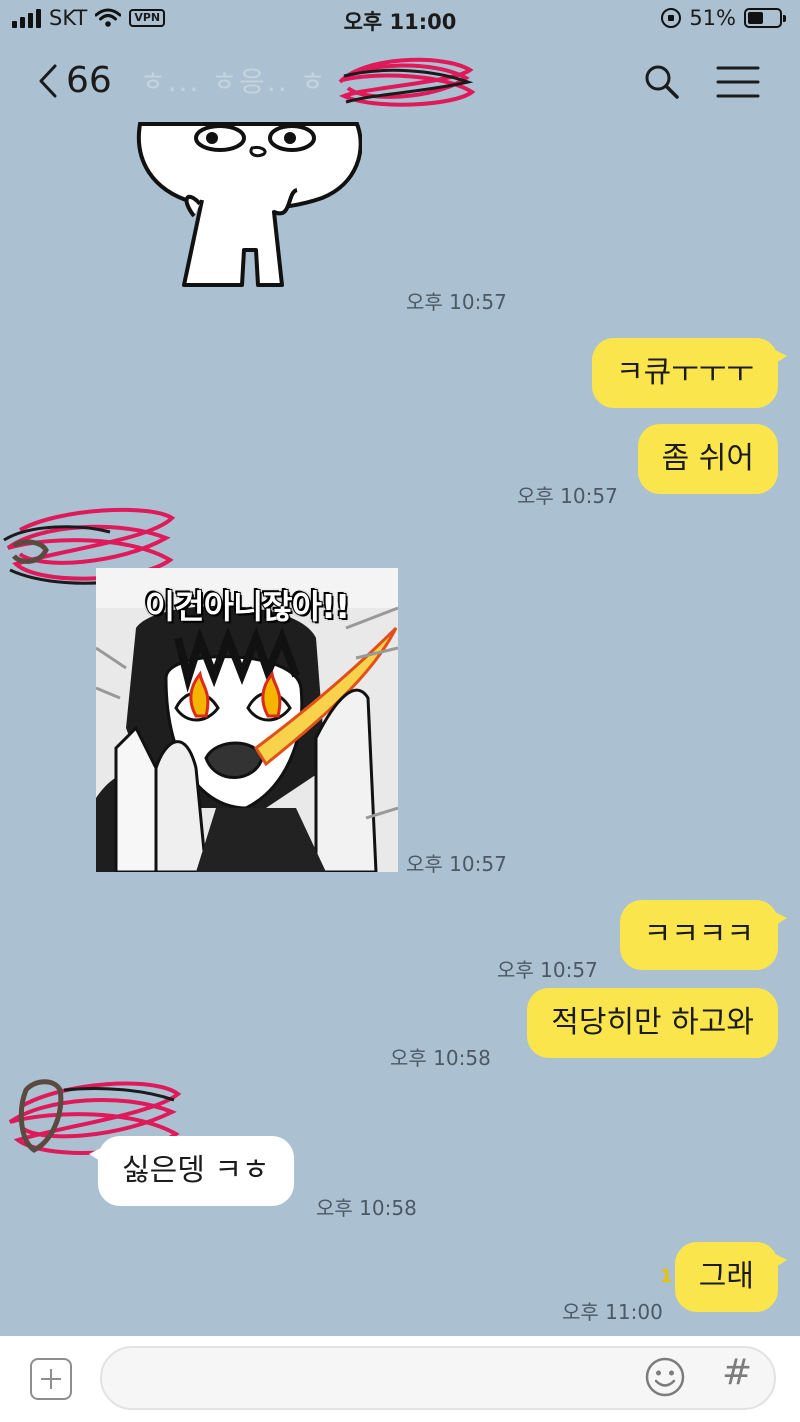 The width and height of the screenshot is (800, 1422). Describe the element at coordinates (234, 81) in the screenshot. I see `chat-room-title: ㅎ... ㅎ응.. ㅎ` at that location.